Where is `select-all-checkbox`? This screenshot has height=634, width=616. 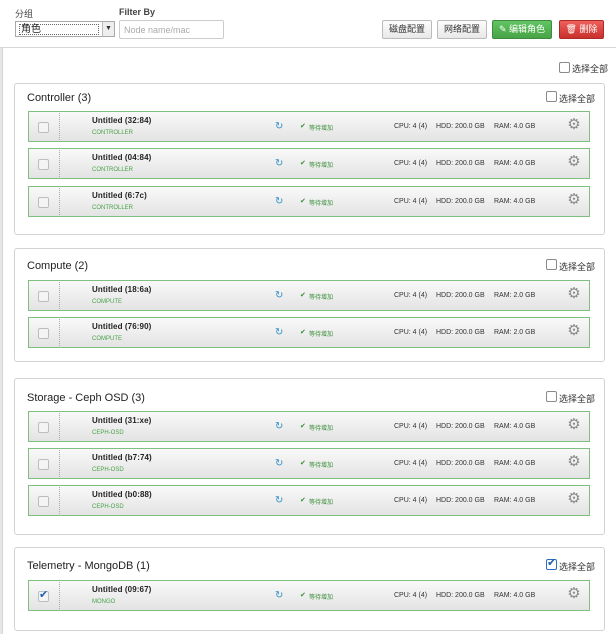 select-all-checkbox is located at coordinates (564, 67).